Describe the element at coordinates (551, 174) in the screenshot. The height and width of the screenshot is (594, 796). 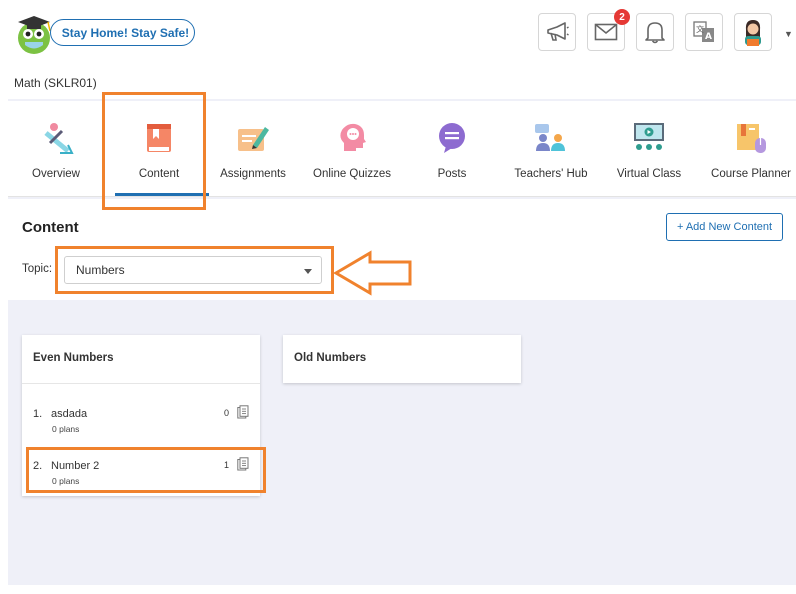
I see `nav-tab-label: Teachers' Hub` at that location.